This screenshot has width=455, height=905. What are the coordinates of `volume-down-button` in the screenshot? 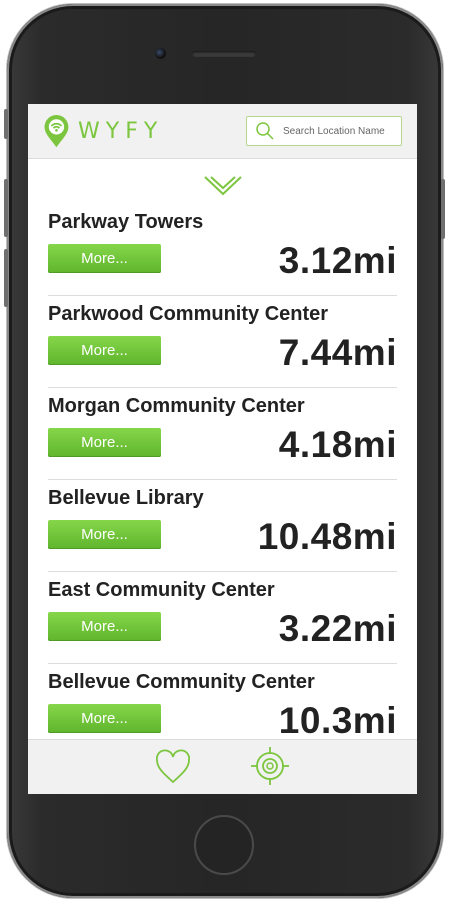 It's located at (6, 278).